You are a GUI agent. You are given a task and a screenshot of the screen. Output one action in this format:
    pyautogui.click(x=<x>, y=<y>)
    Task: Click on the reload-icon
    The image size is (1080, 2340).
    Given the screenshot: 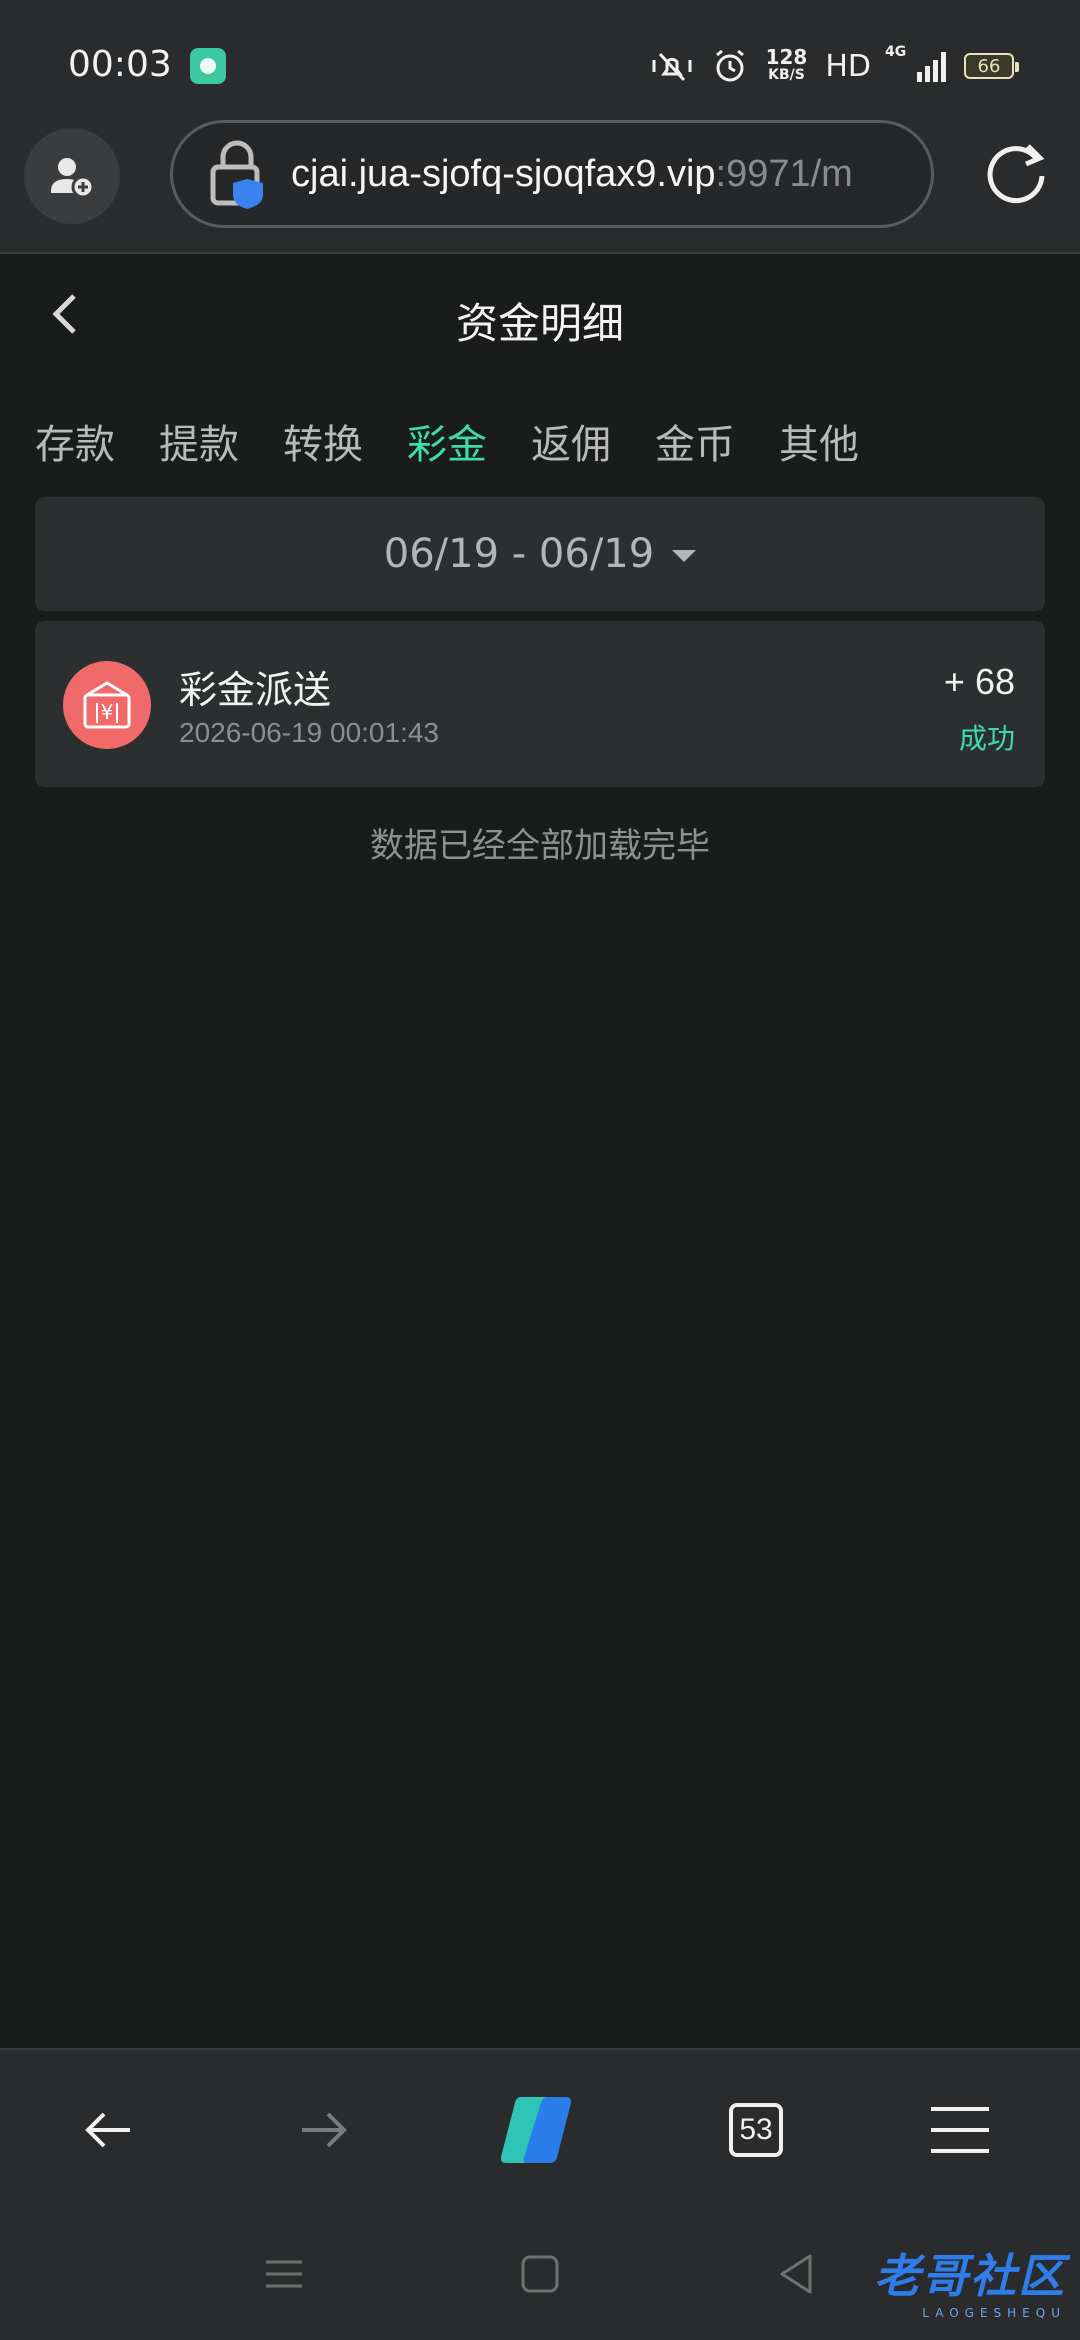 What is the action you would take?
    pyautogui.click(x=1016, y=174)
    